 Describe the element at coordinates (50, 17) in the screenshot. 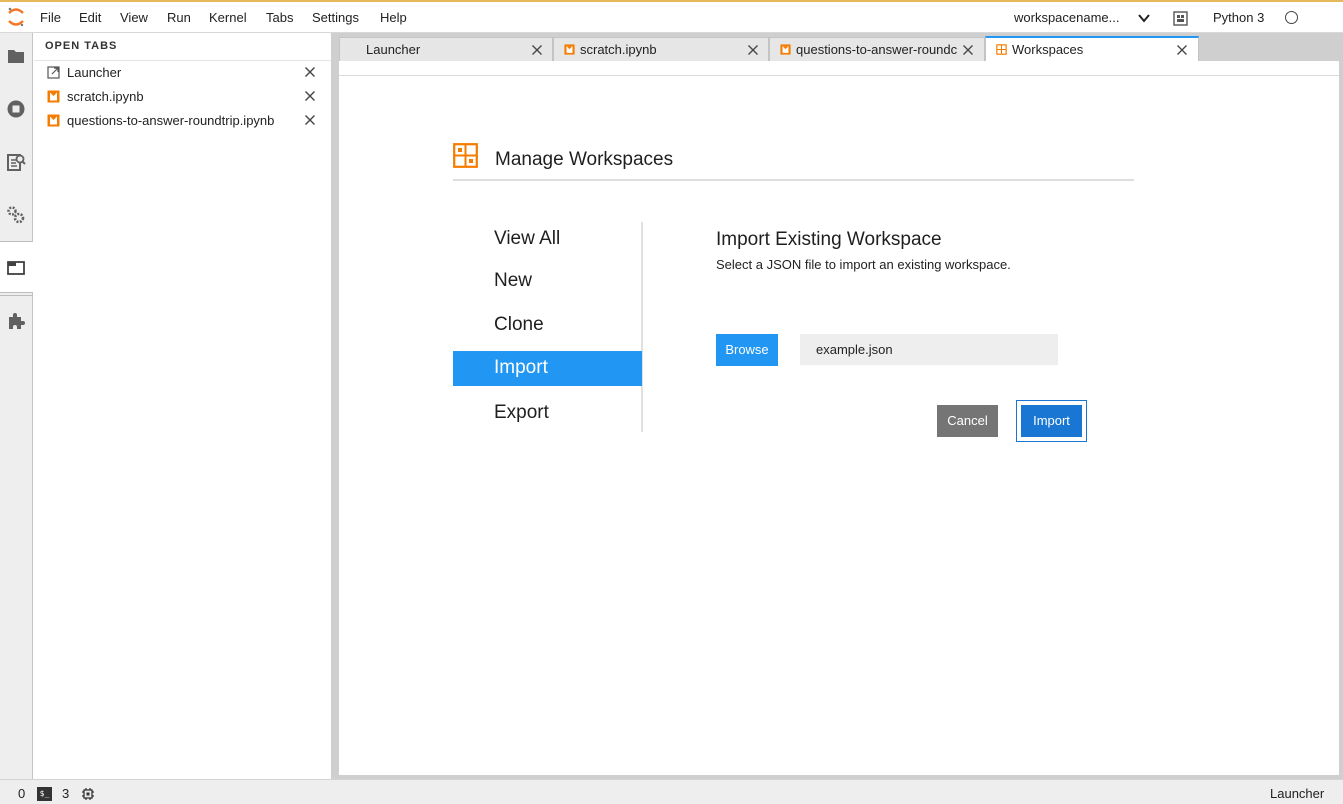

I see `menu-file: File` at that location.